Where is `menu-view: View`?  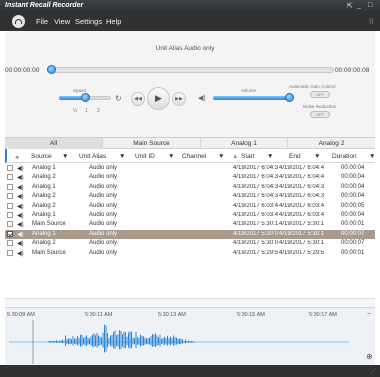 menu-view: View is located at coordinates (62, 21).